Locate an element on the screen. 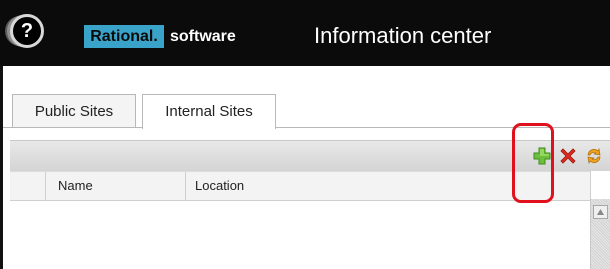 The image size is (610, 269). annotation-highlight is located at coordinates (533, 163).